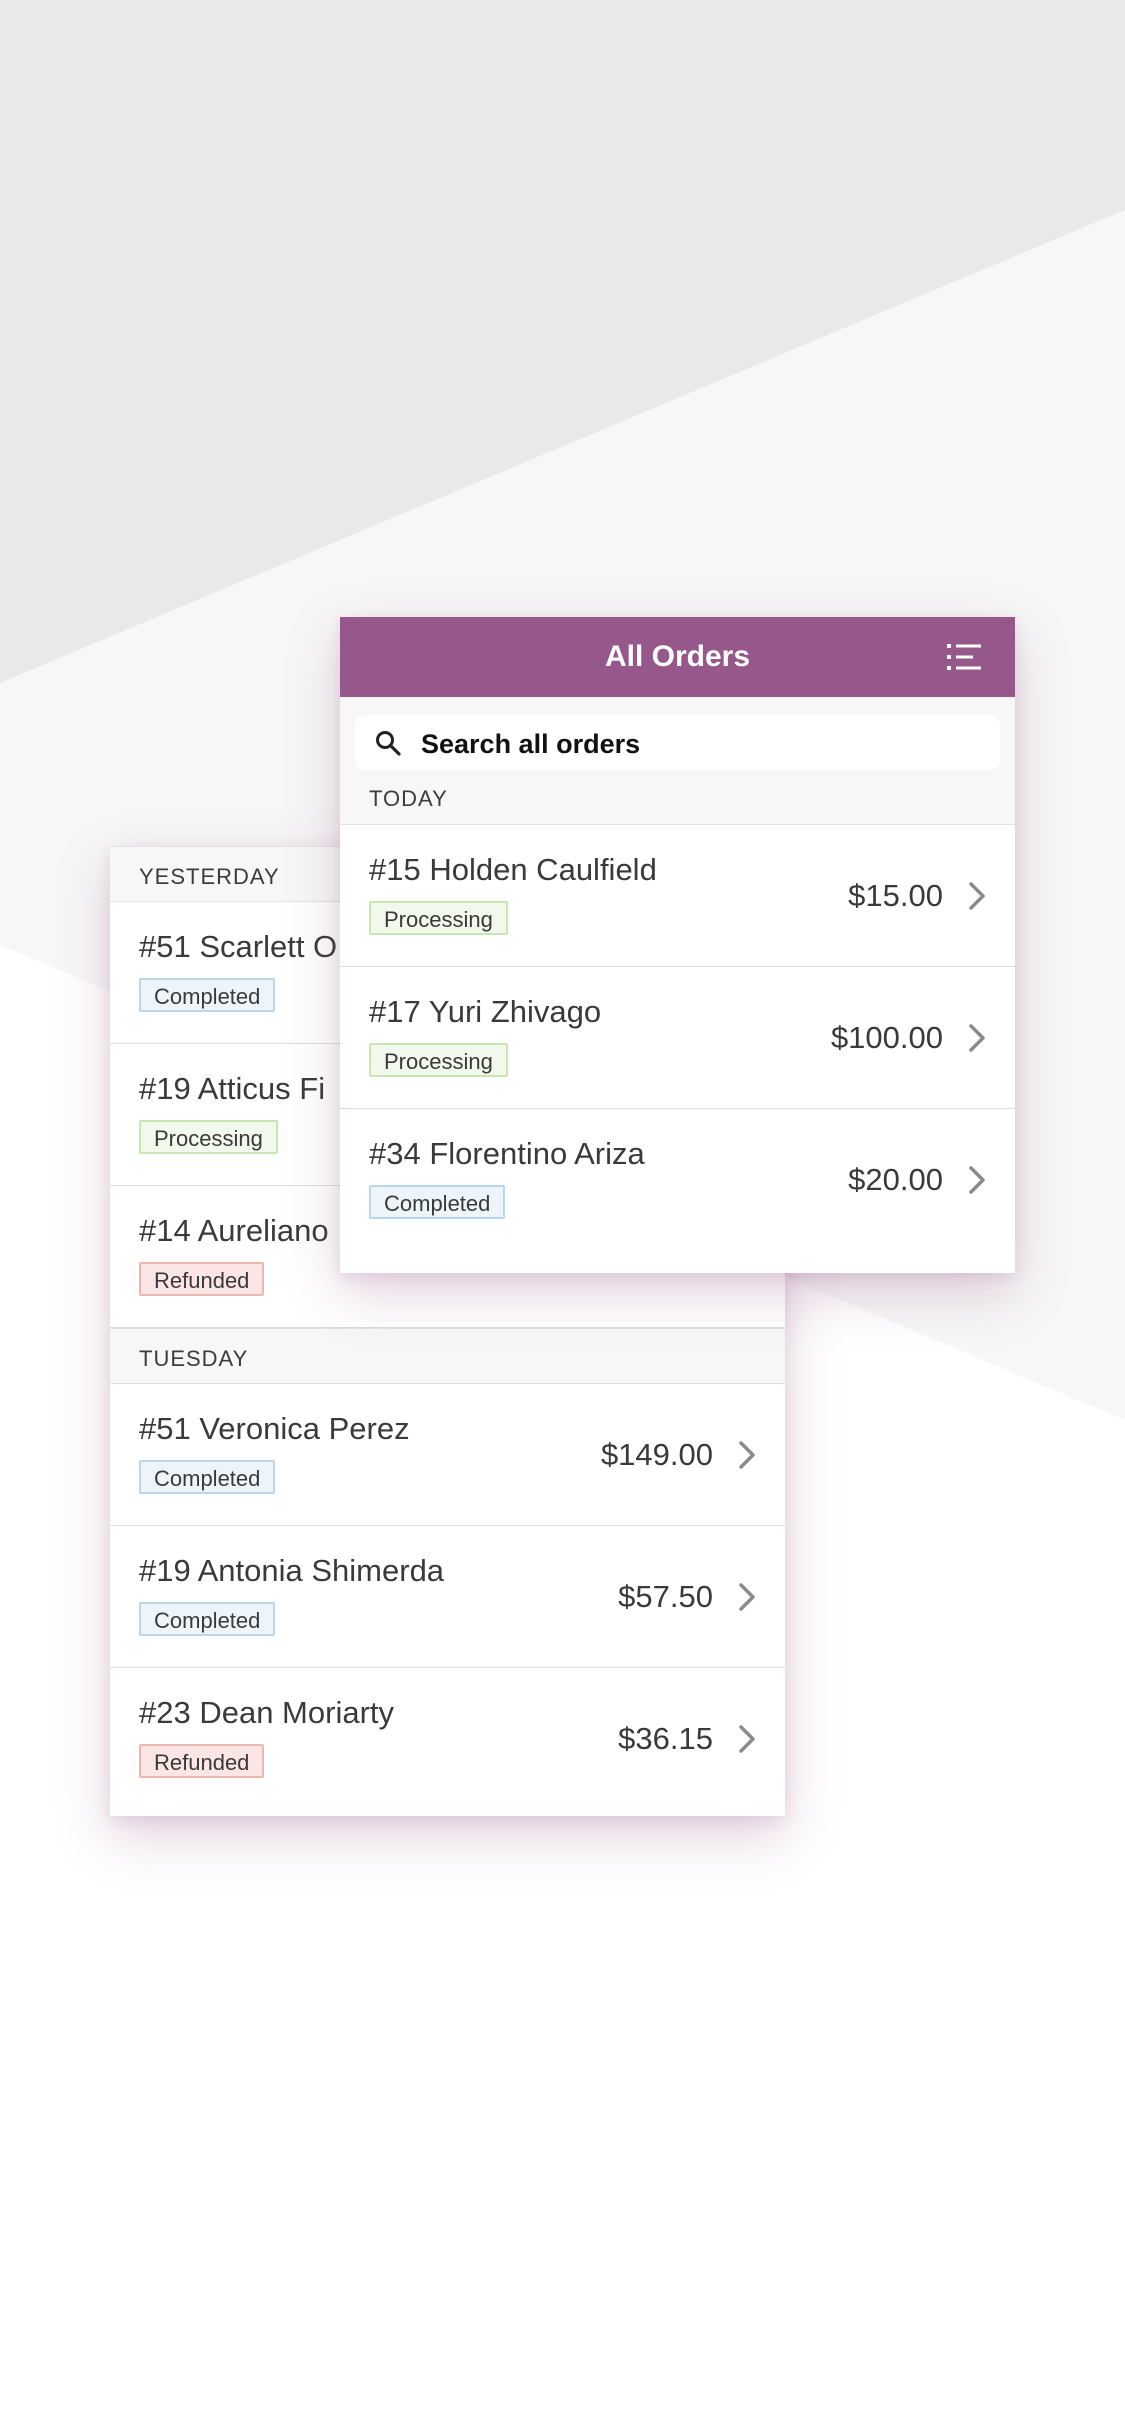 The height and width of the screenshot is (2436, 1125). I want to click on header-bar: All Orders, so click(677, 657).